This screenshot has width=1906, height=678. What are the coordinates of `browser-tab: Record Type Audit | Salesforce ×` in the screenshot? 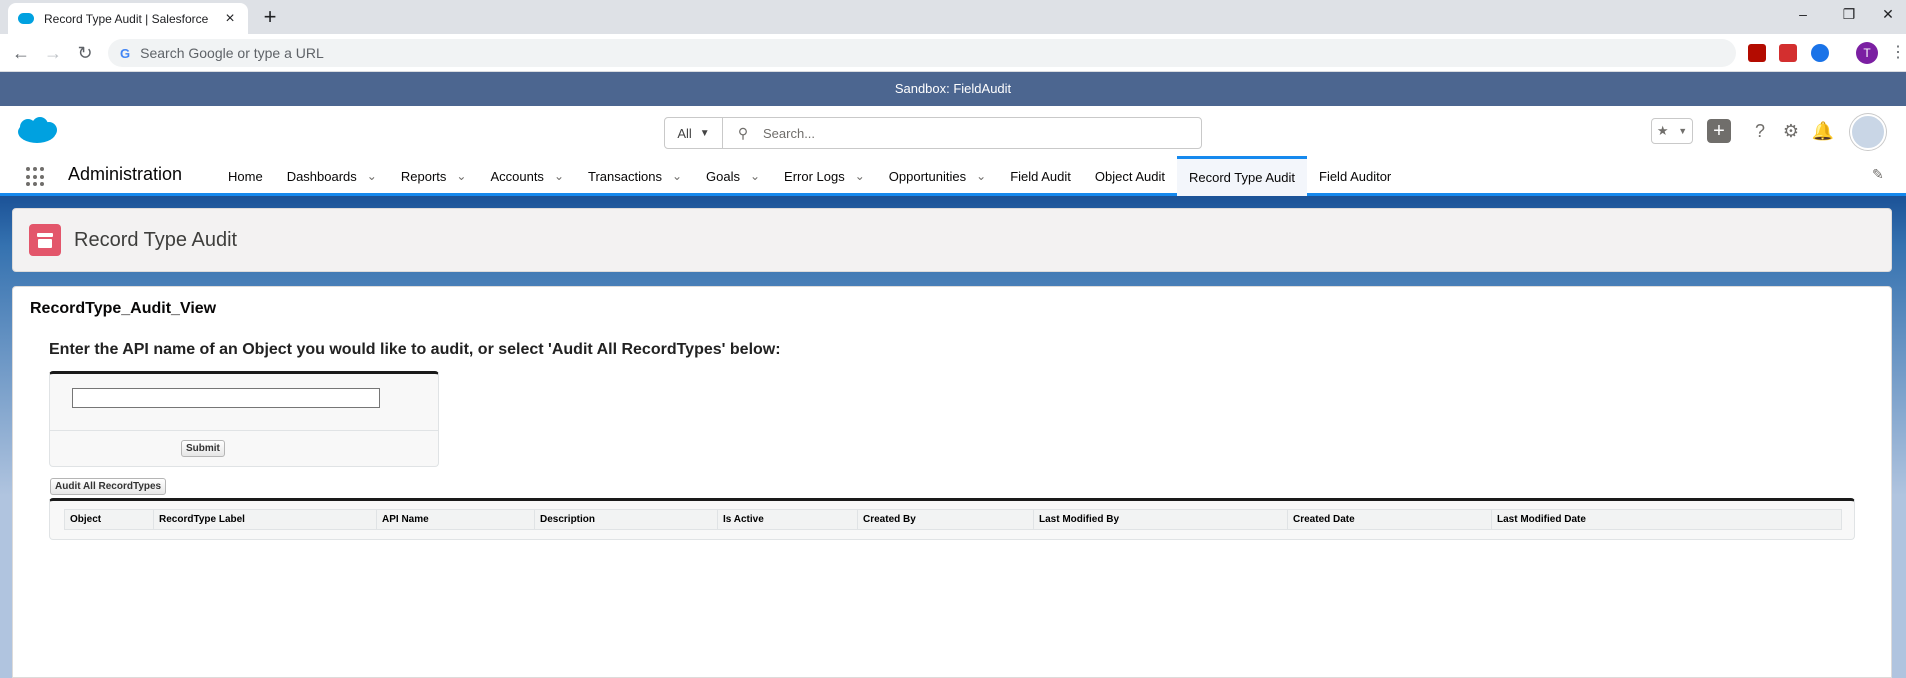 It's located at (128, 18).